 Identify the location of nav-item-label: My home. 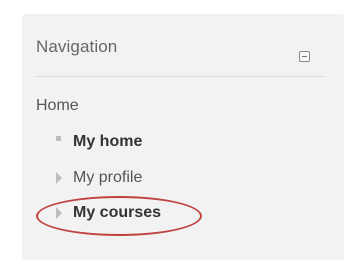
(108, 141).